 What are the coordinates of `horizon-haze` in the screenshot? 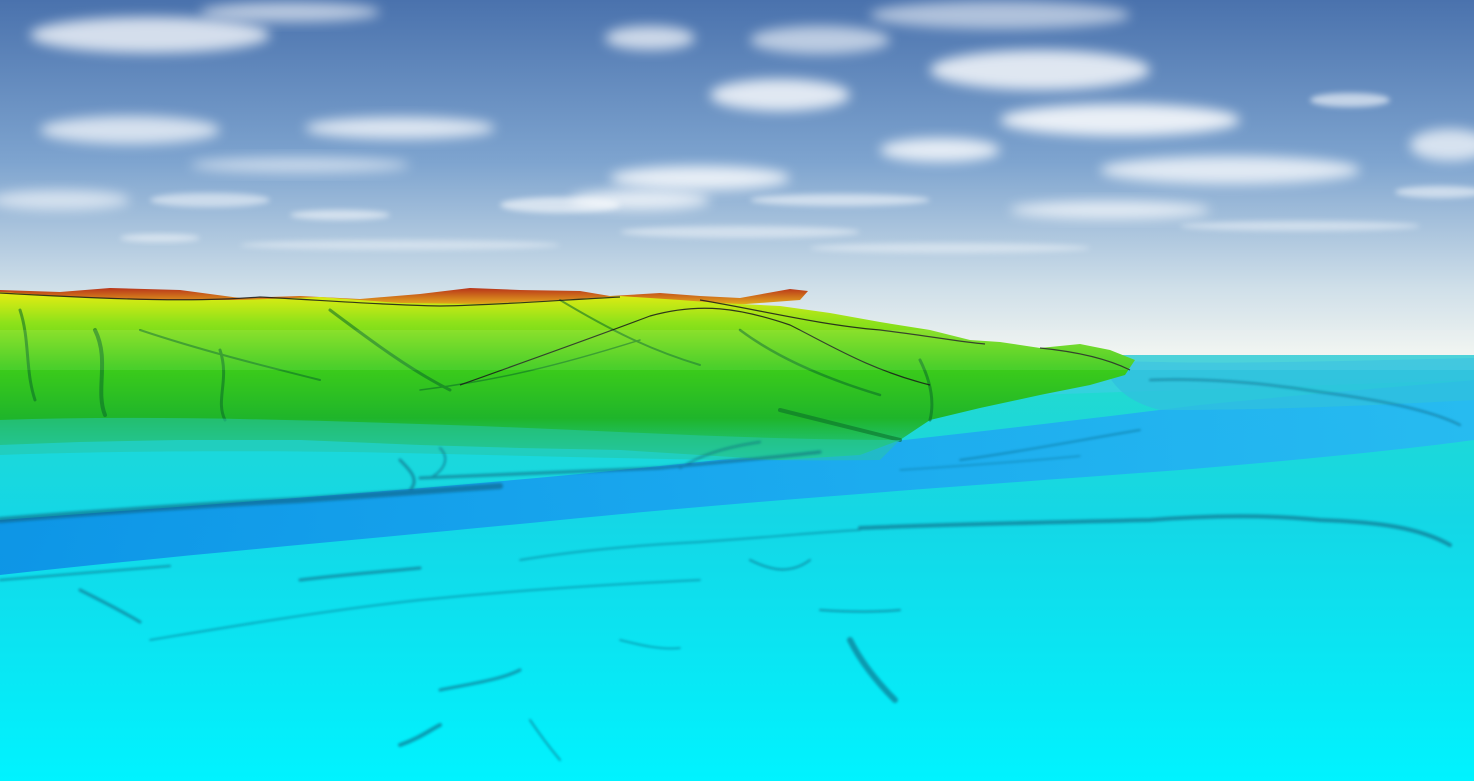 It's located at (737, 350).